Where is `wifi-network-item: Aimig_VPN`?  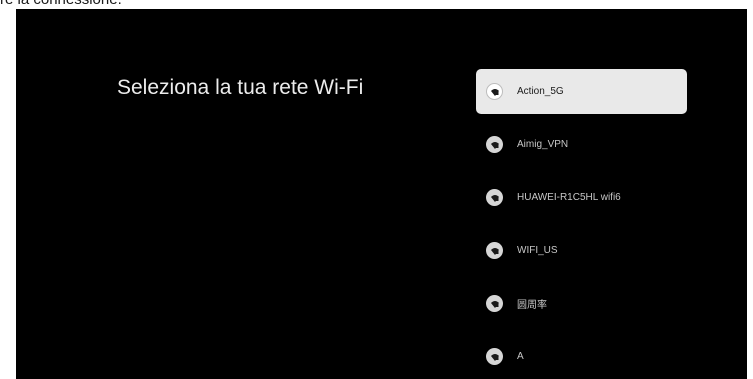 wifi-network-item: Aimig_VPN is located at coordinates (581, 144).